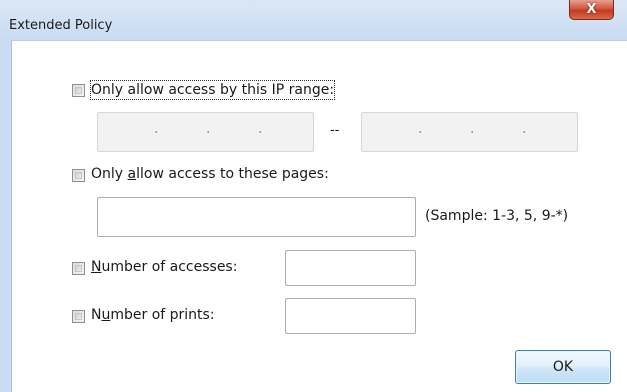 The height and width of the screenshot is (392, 627). I want to click on prints-label: Number of prints:, so click(153, 315).